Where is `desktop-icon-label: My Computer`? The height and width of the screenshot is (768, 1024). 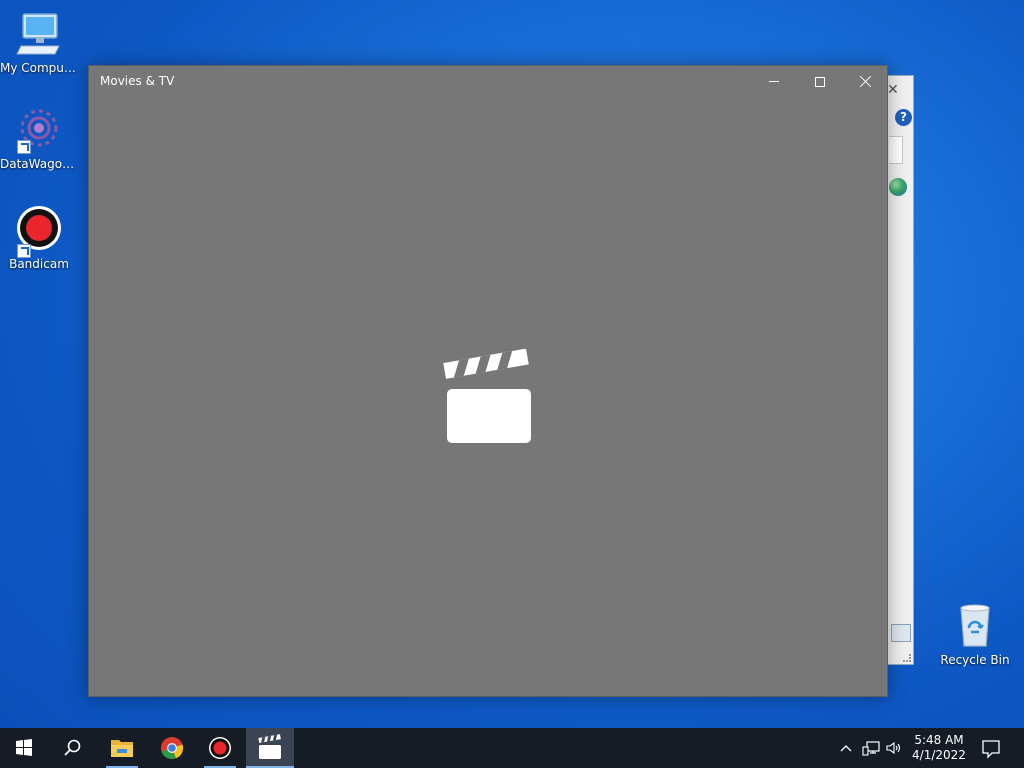 desktop-icon-label: My Computer is located at coordinates (39, 68).